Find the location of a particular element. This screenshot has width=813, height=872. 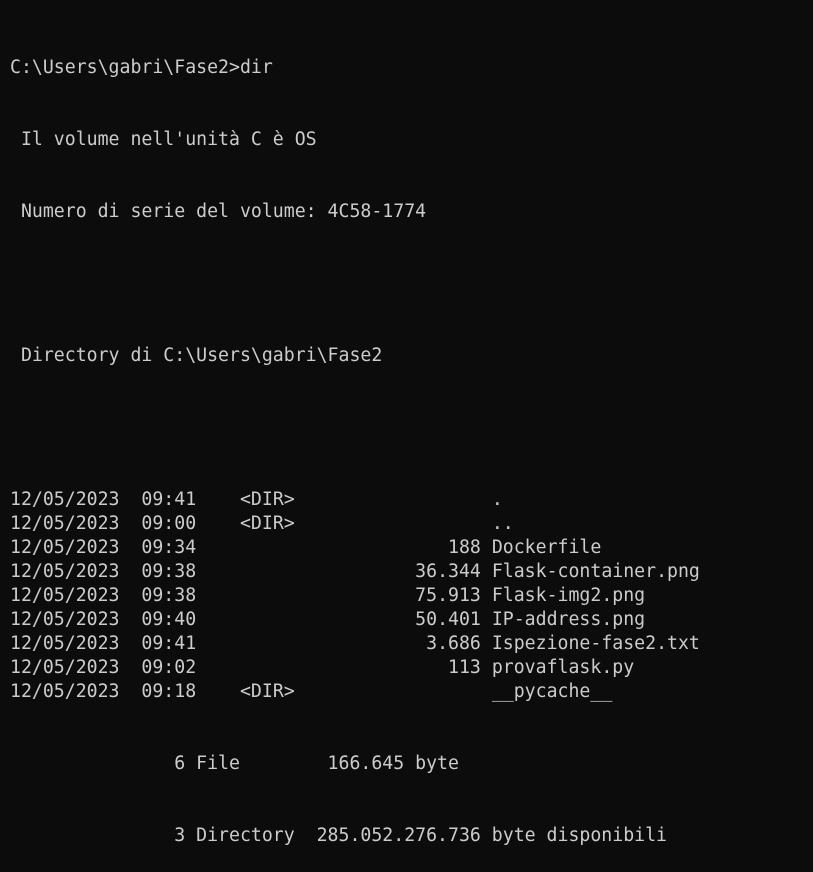

entry-time: 09:18 is located at coordinates (190, 691).